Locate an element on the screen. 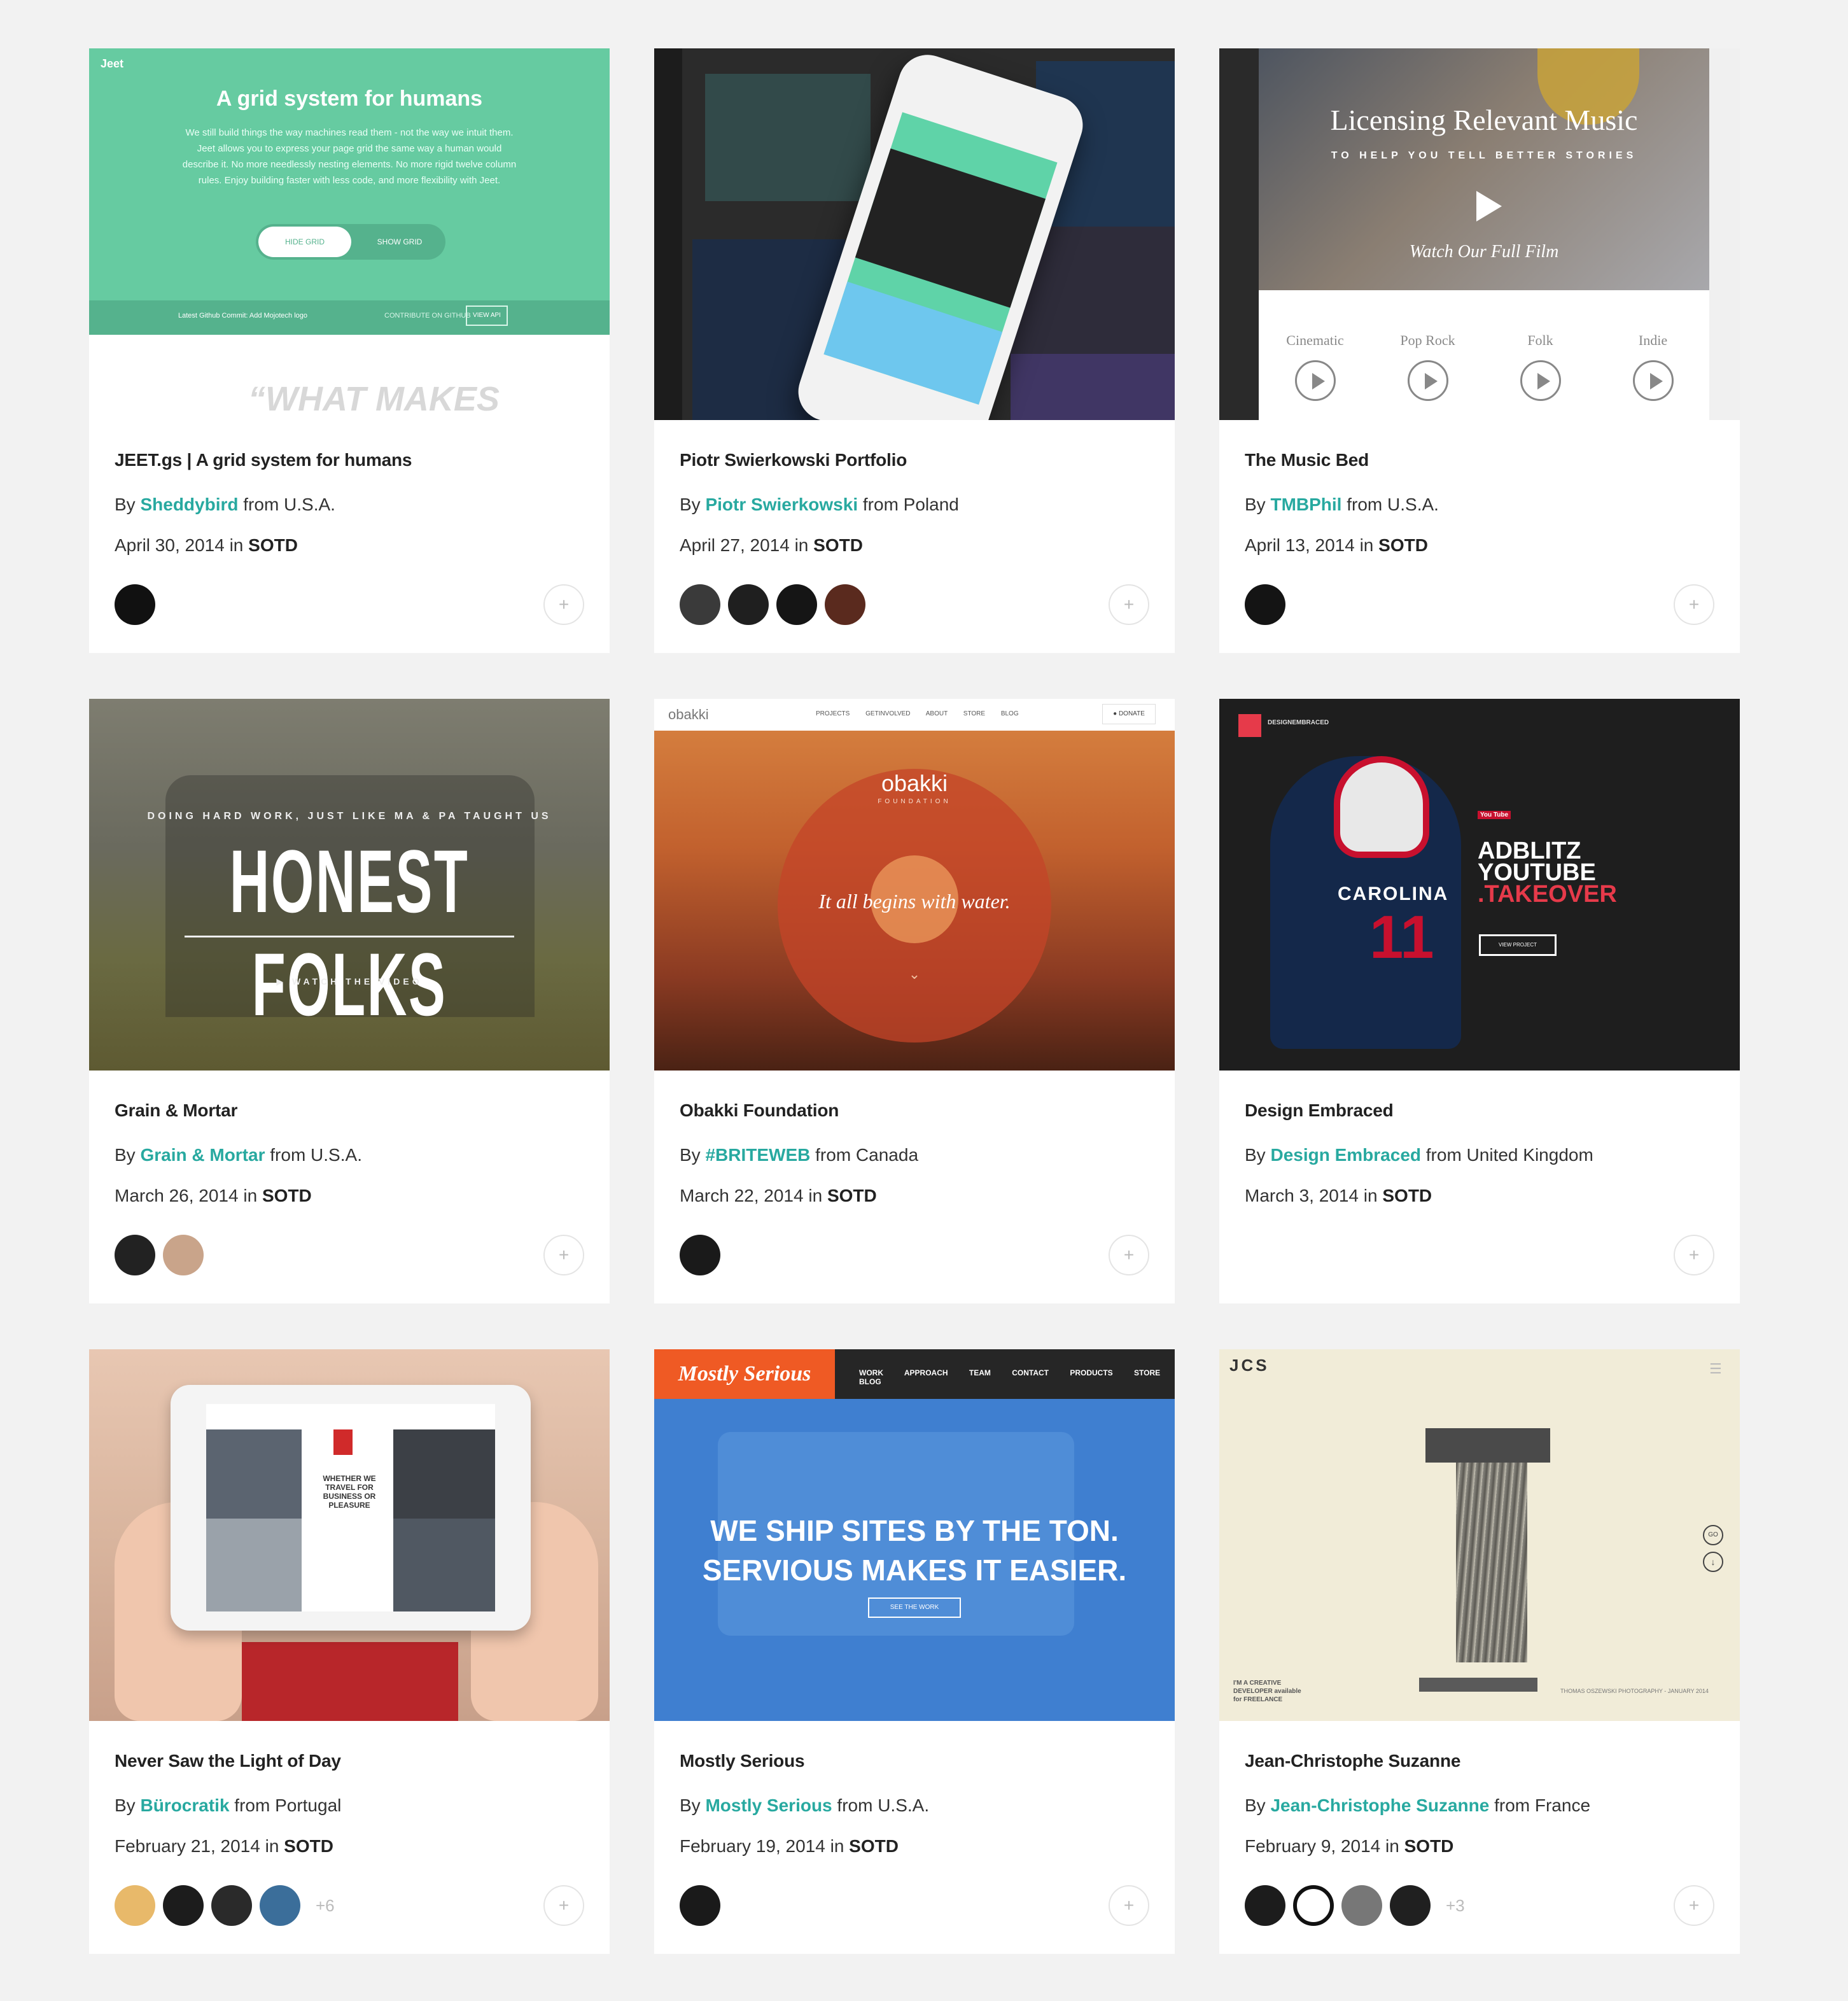  country-label: from Portugal is located at coordinates (288, 1805).